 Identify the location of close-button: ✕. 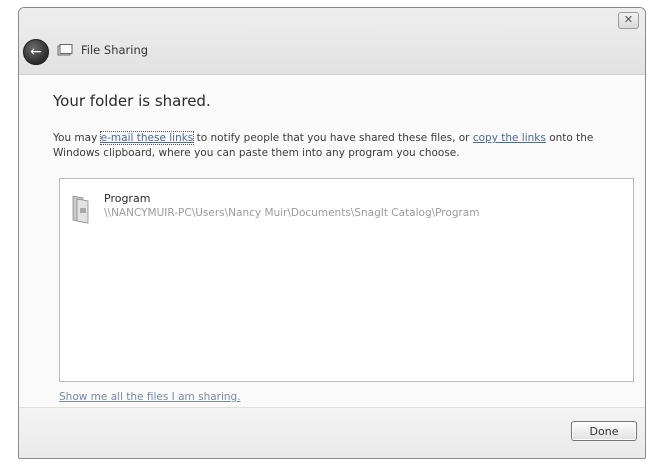
(628, 20).